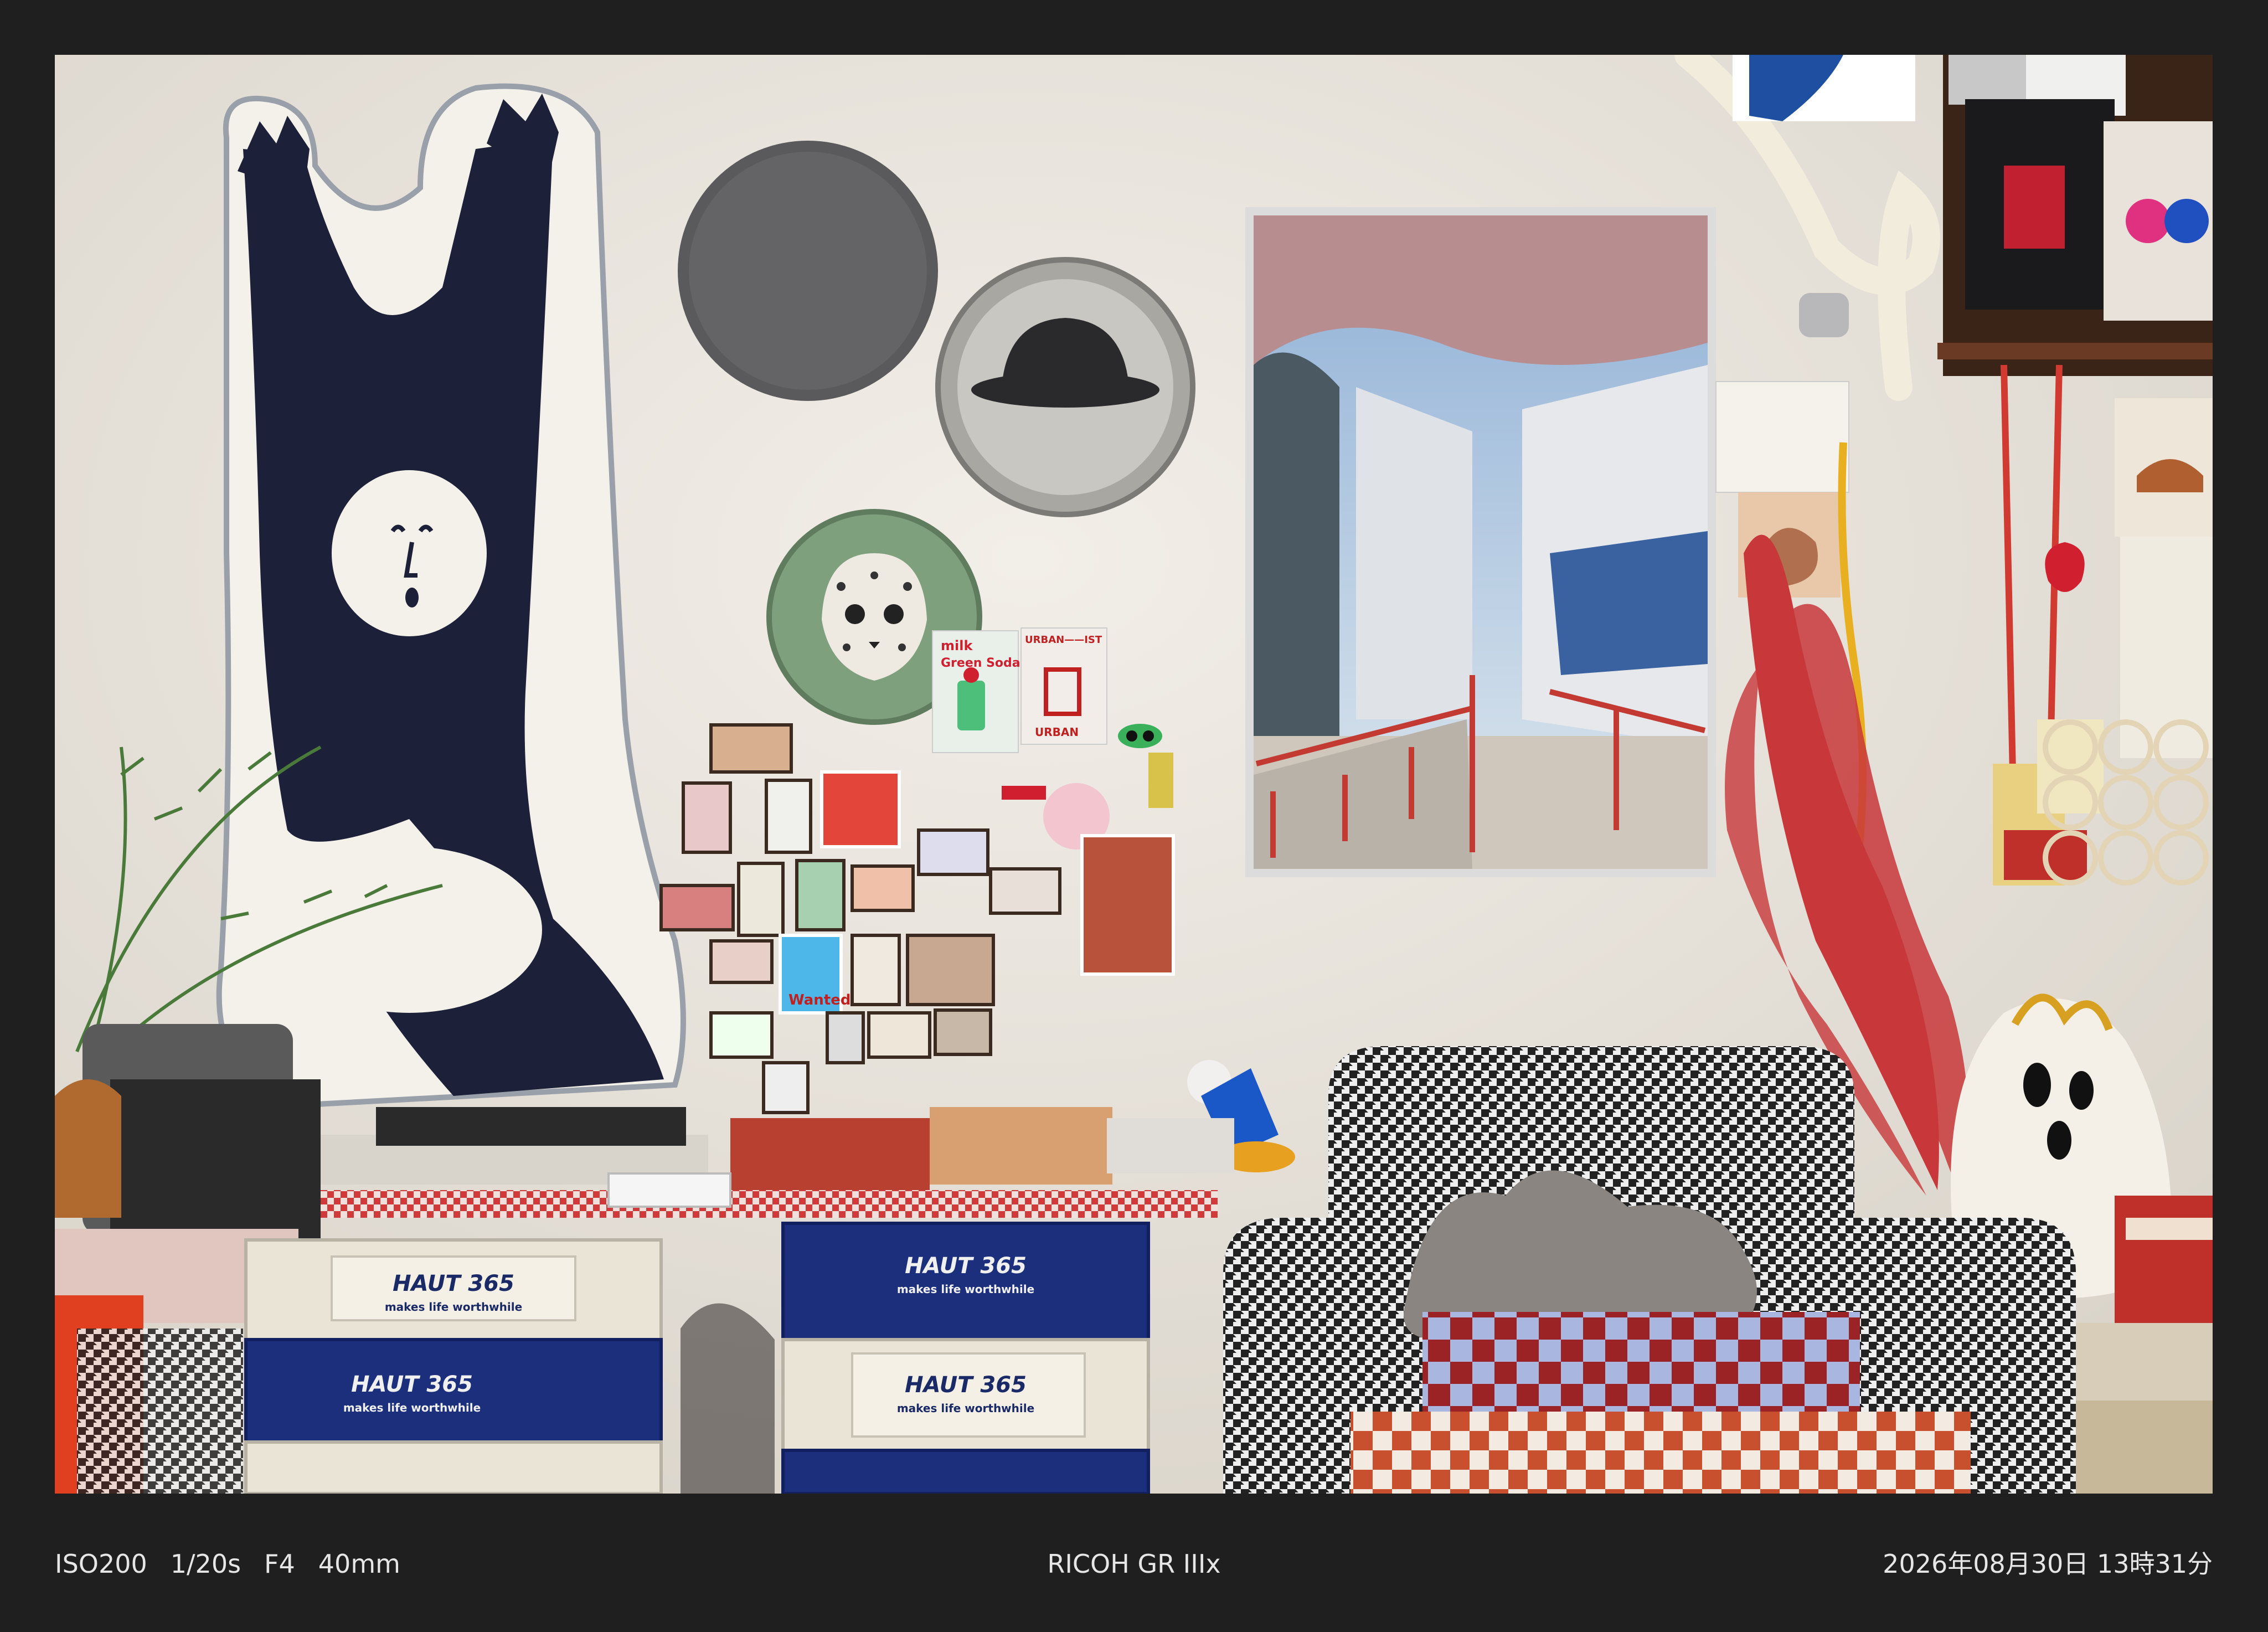 The height and width of the screenshot is (1632, 2268). Describe the element at coordinates (980, 663) in the screenshot. I see `svg-text: Green Soda` at that location.